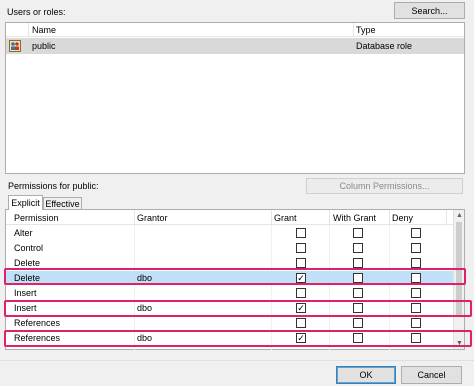 The width and height of the screenshot is (474, 386). What do you see at coordinates (152, 218) in the screenshot?
I see `perm-col-grantor: Grantor` at bounding box center [152, 218].